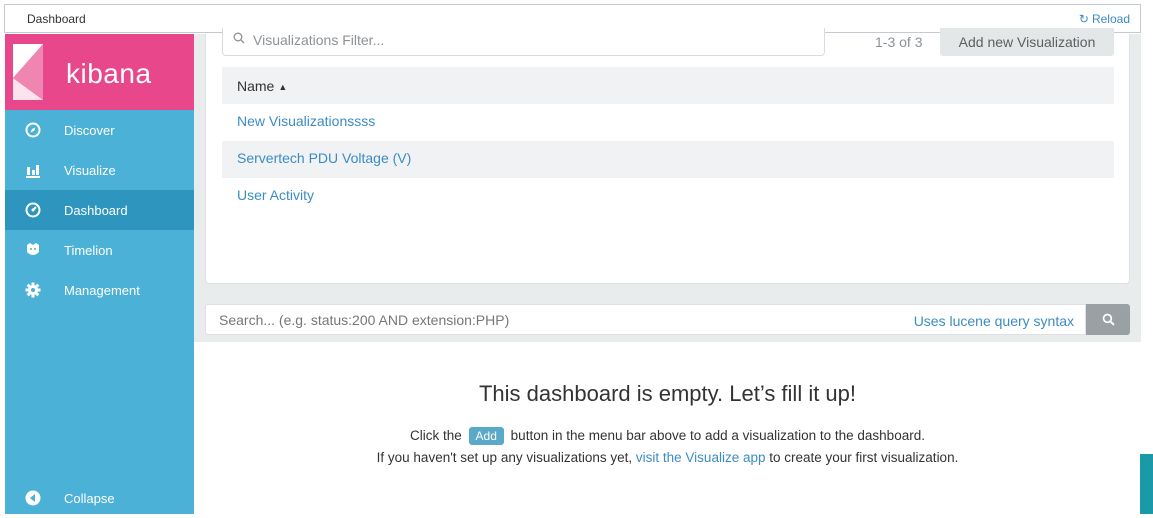 The height and width of the screenshot is (518, 1153). Describe the element at coordinates (306, 121) in the screenshot. I see `visualization-link: New Visualizationssss` at that location.